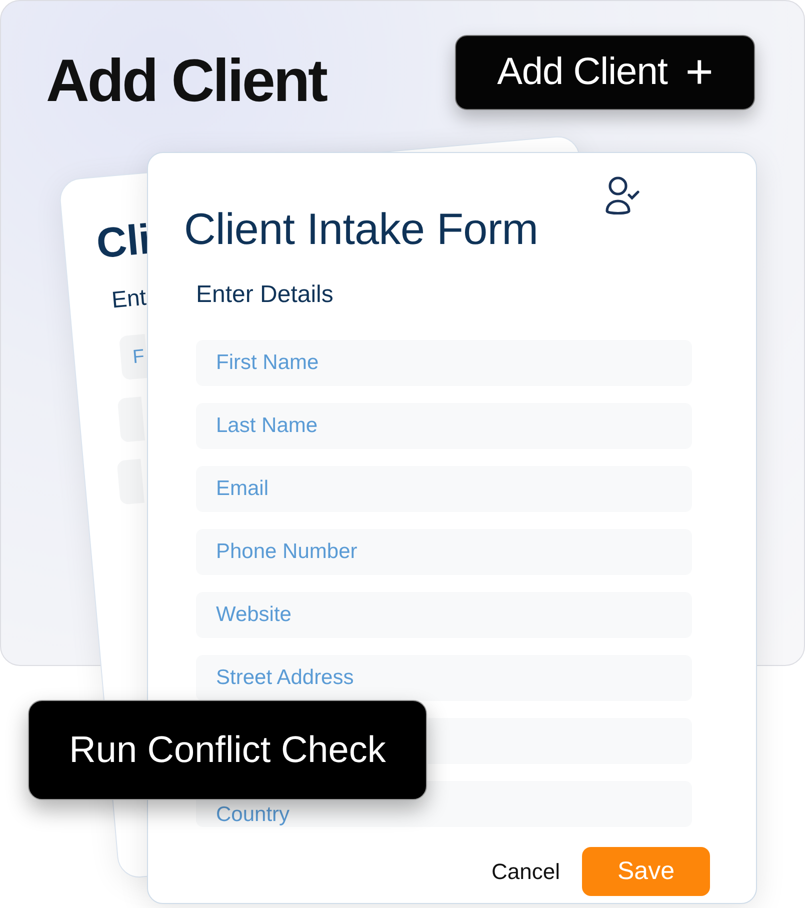 This screenshot has width=805, height=908. What do you see at coordinates (444, 363) in the screenshot?
I see `input-field: First Name` at bounding box center [444, 363].